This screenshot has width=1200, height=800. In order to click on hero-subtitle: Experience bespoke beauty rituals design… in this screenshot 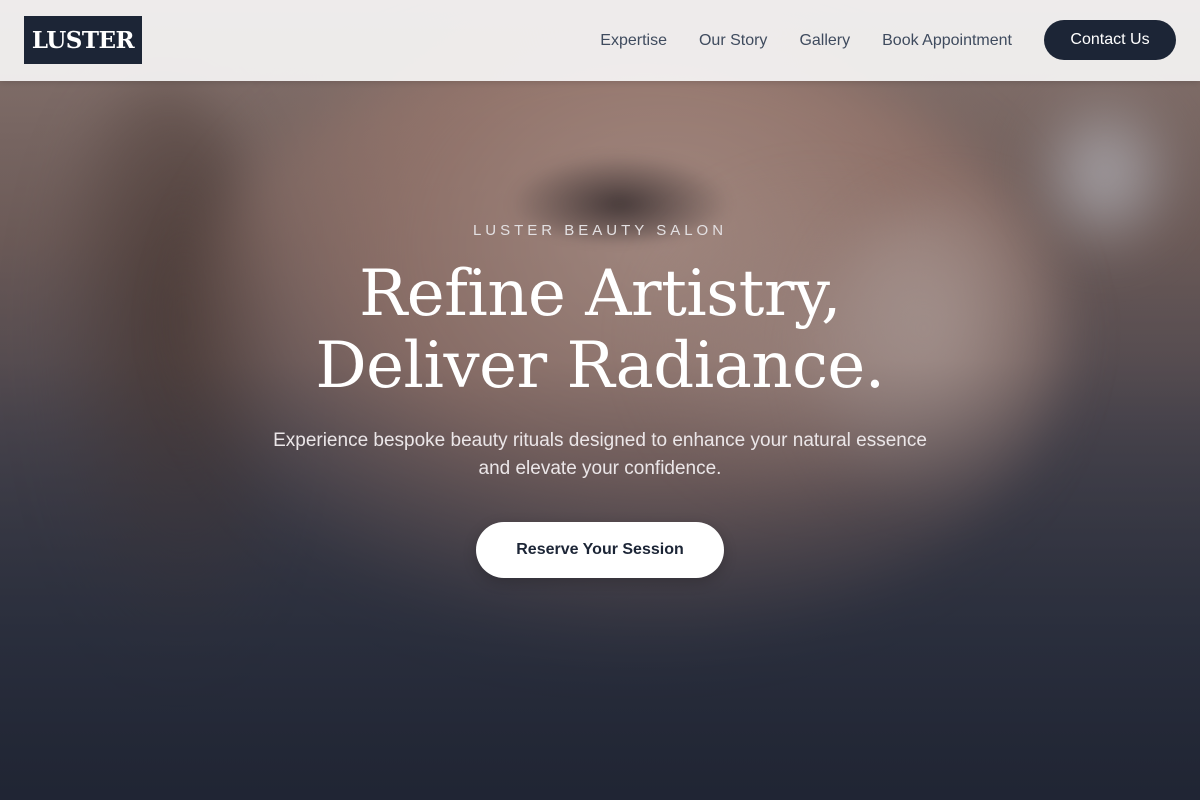, I will do `click(600, 454)`.